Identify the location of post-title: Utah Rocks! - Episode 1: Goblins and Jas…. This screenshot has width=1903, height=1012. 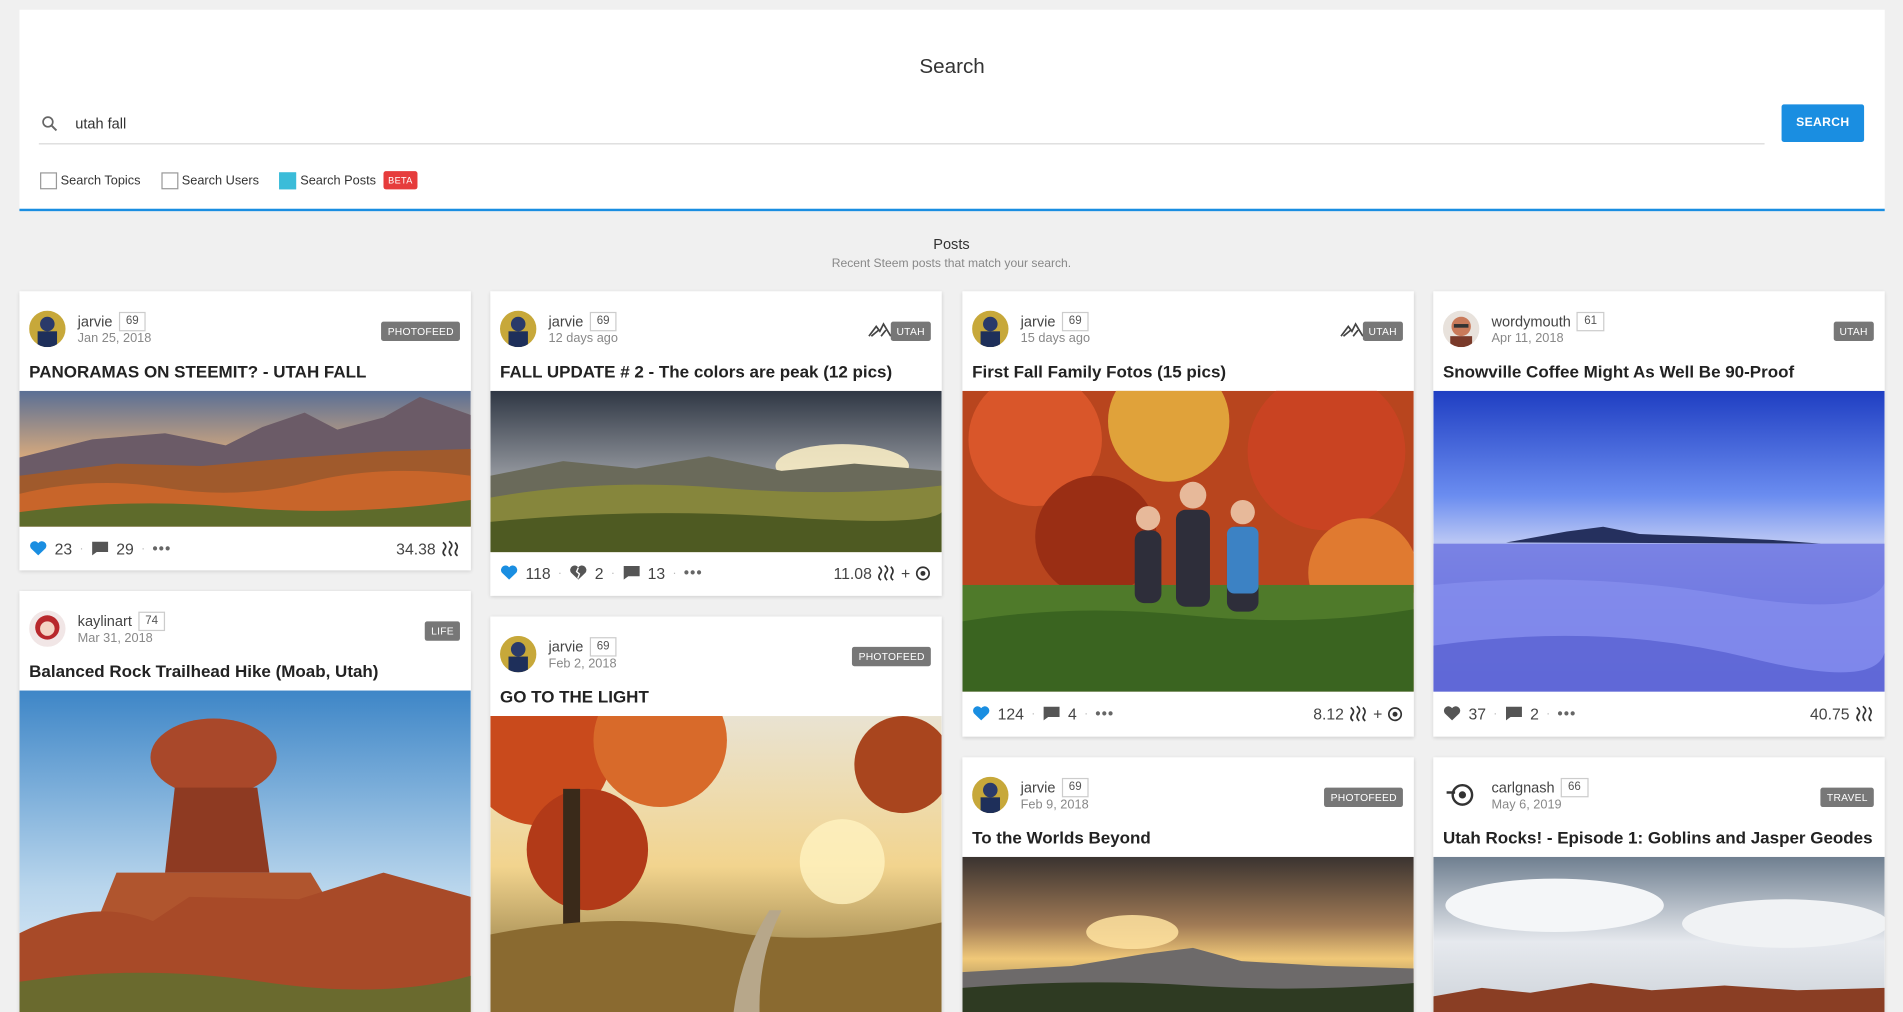
(1658, 837).